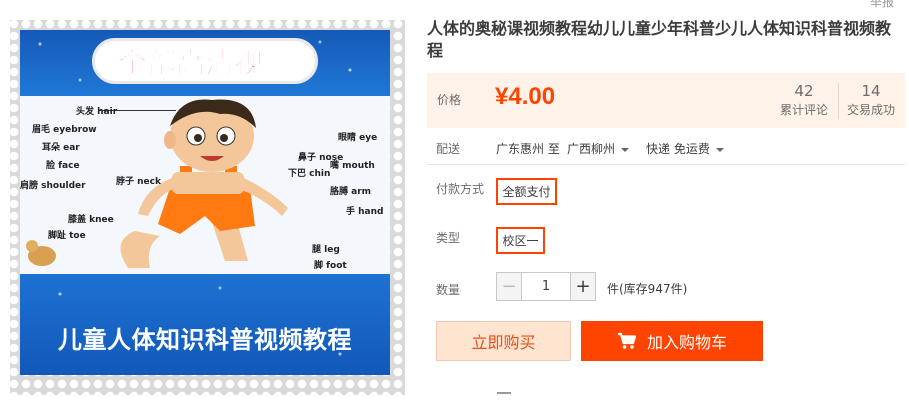  I want to click on poster-banner-text: 全部高清视频, so click(204, 63).